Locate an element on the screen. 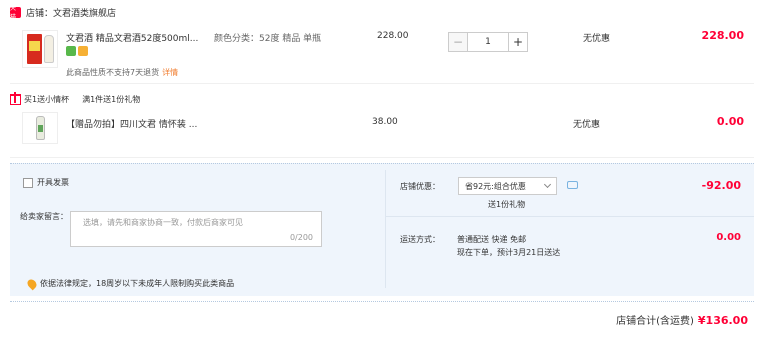  item-subtotal: 228.00 is located at coordinates (722, 35).